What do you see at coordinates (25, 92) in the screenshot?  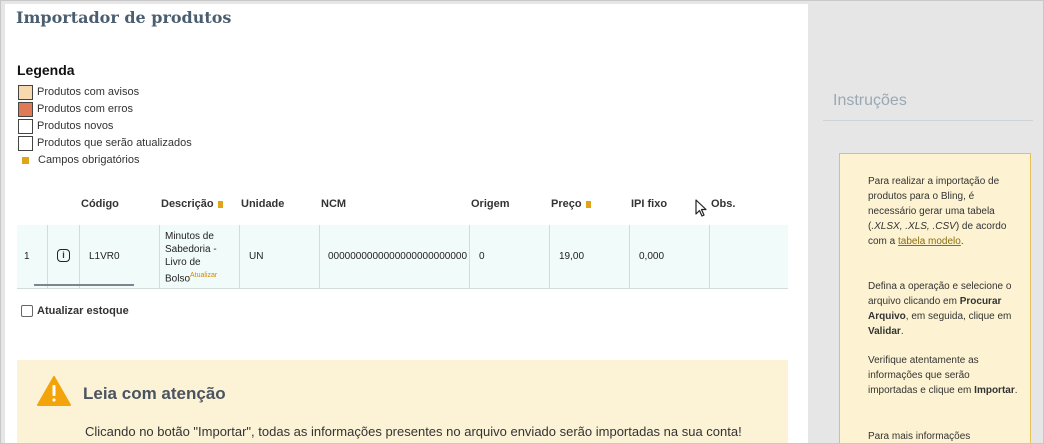 I see `legend-swatch-warnings` at bounding box center [25, 92].